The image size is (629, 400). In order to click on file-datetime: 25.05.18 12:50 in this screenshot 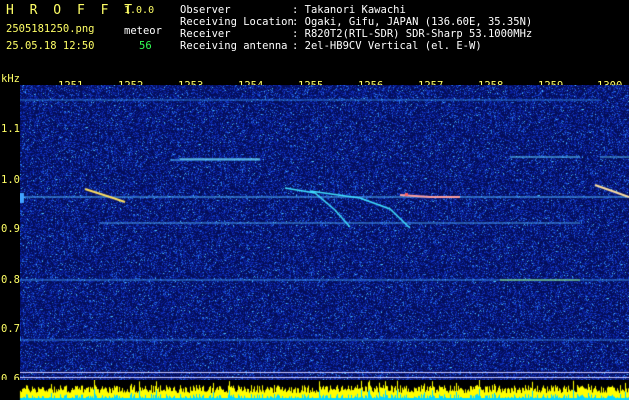, I will do `click(50, 46)`.